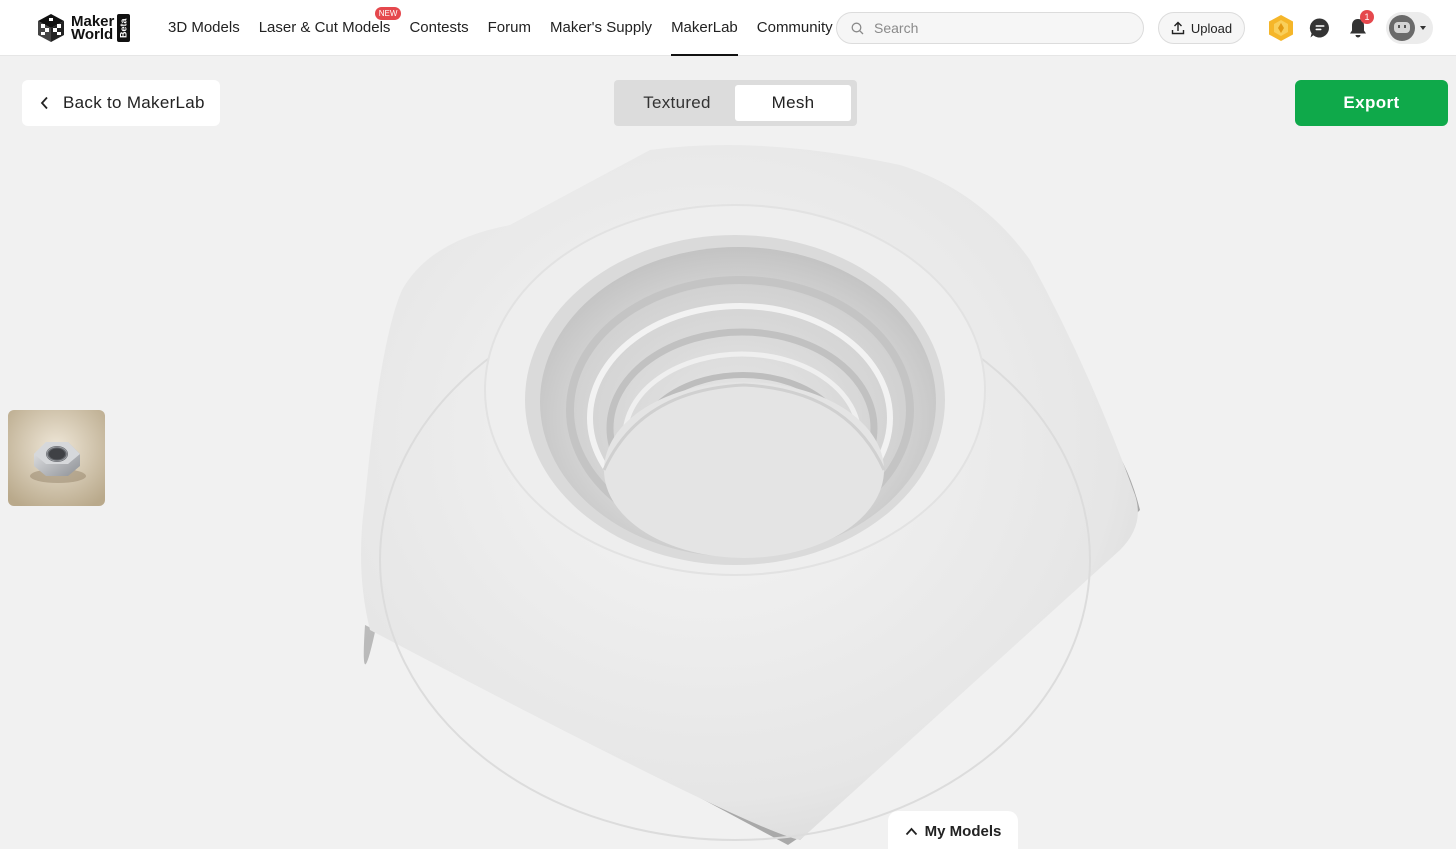 The image size is (1456, 849). I want to click on search-box, so click(990, 28).